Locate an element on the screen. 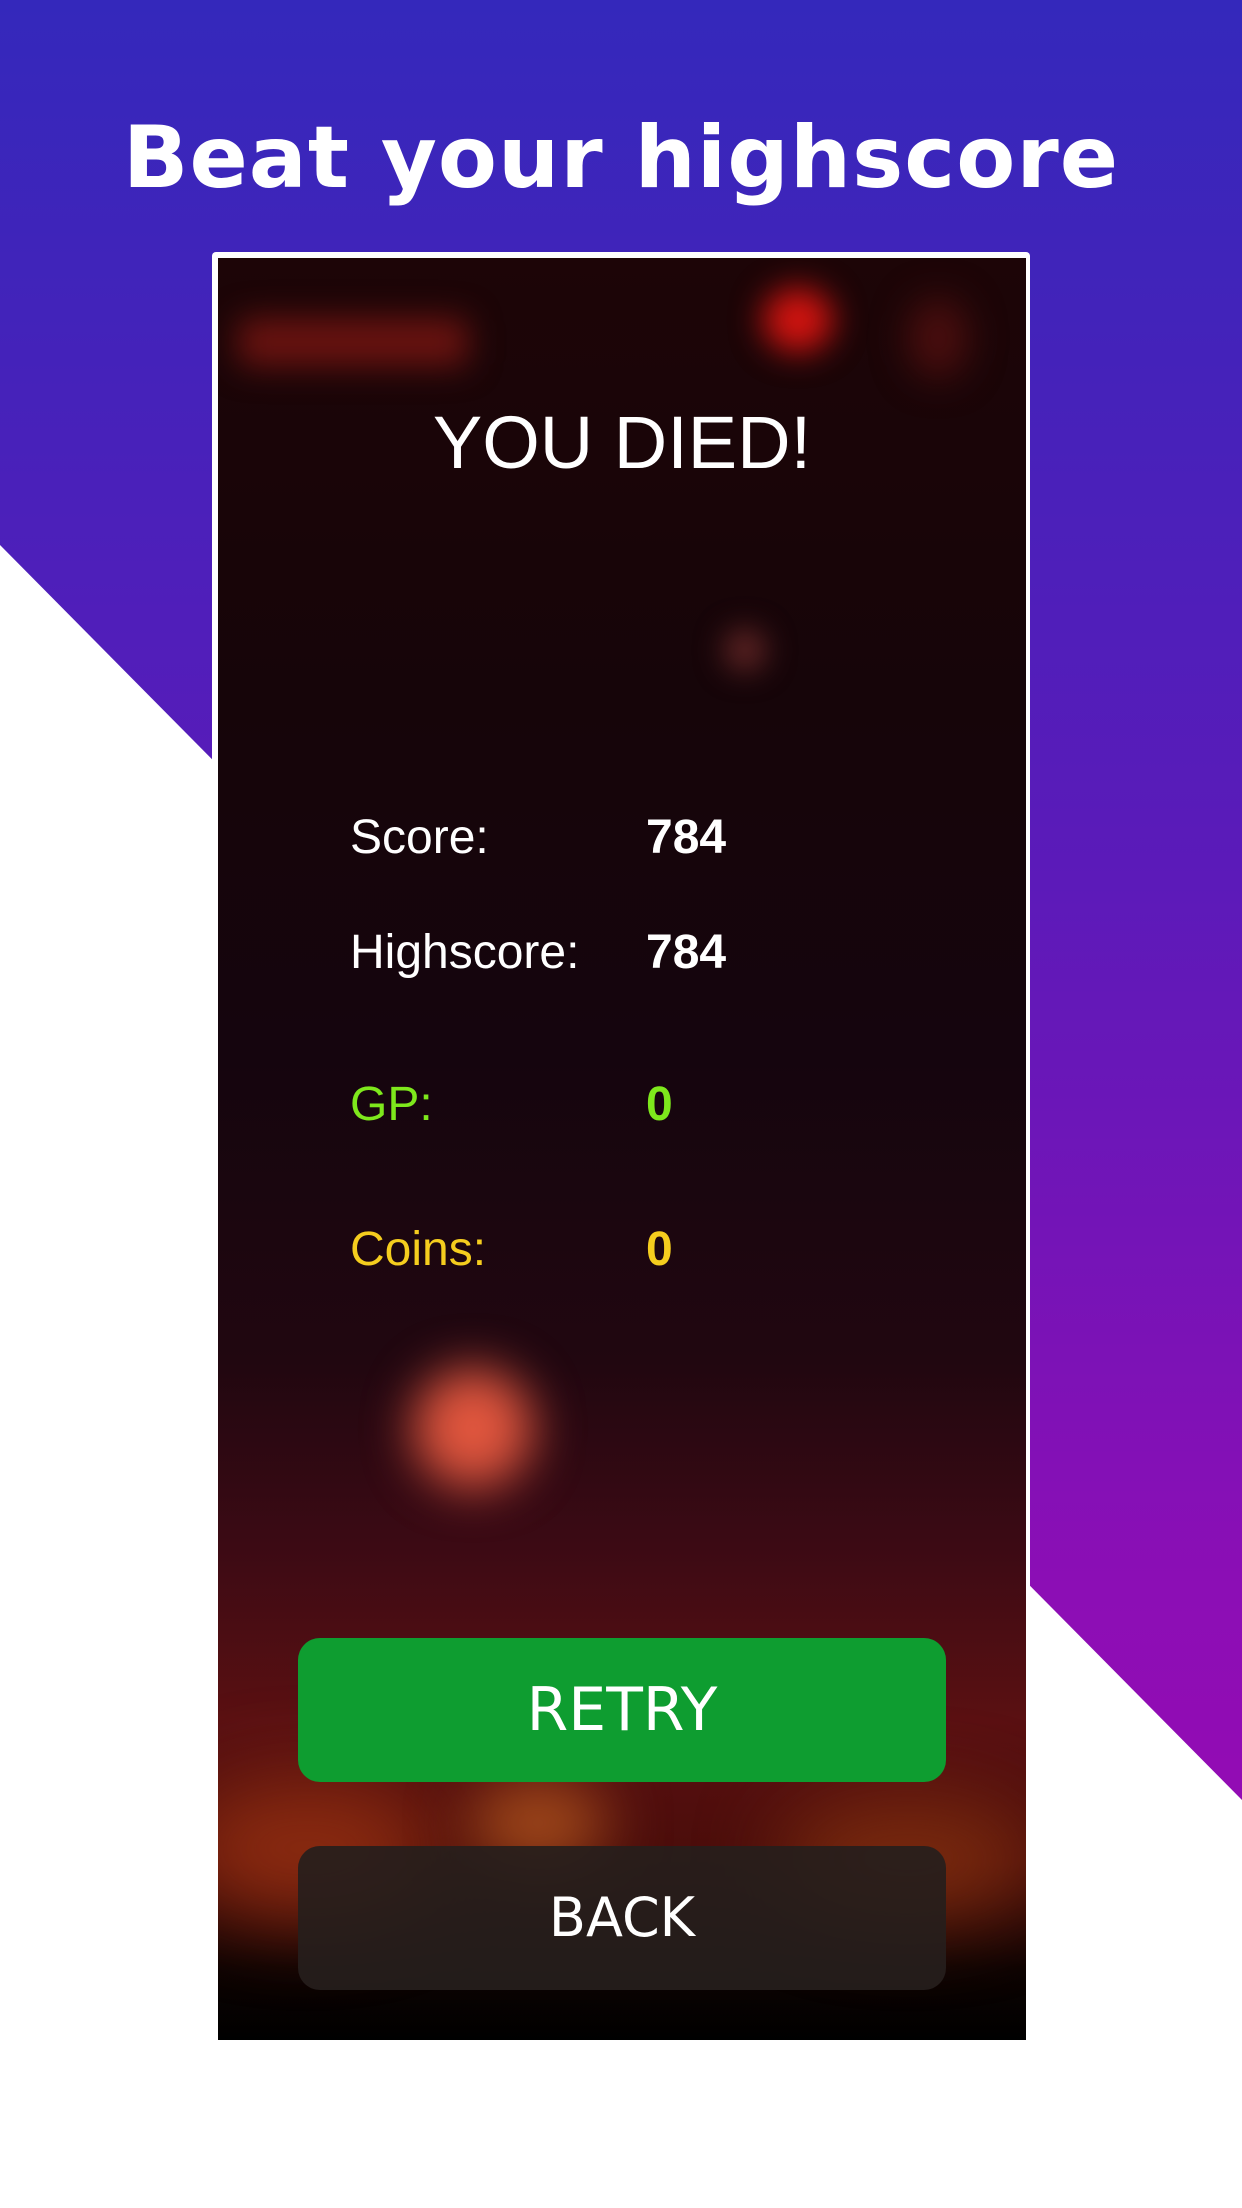 This screenshot has width=1242, height=2208. highscore-row: Highscore: 784 is located at coordinates (630, 953).